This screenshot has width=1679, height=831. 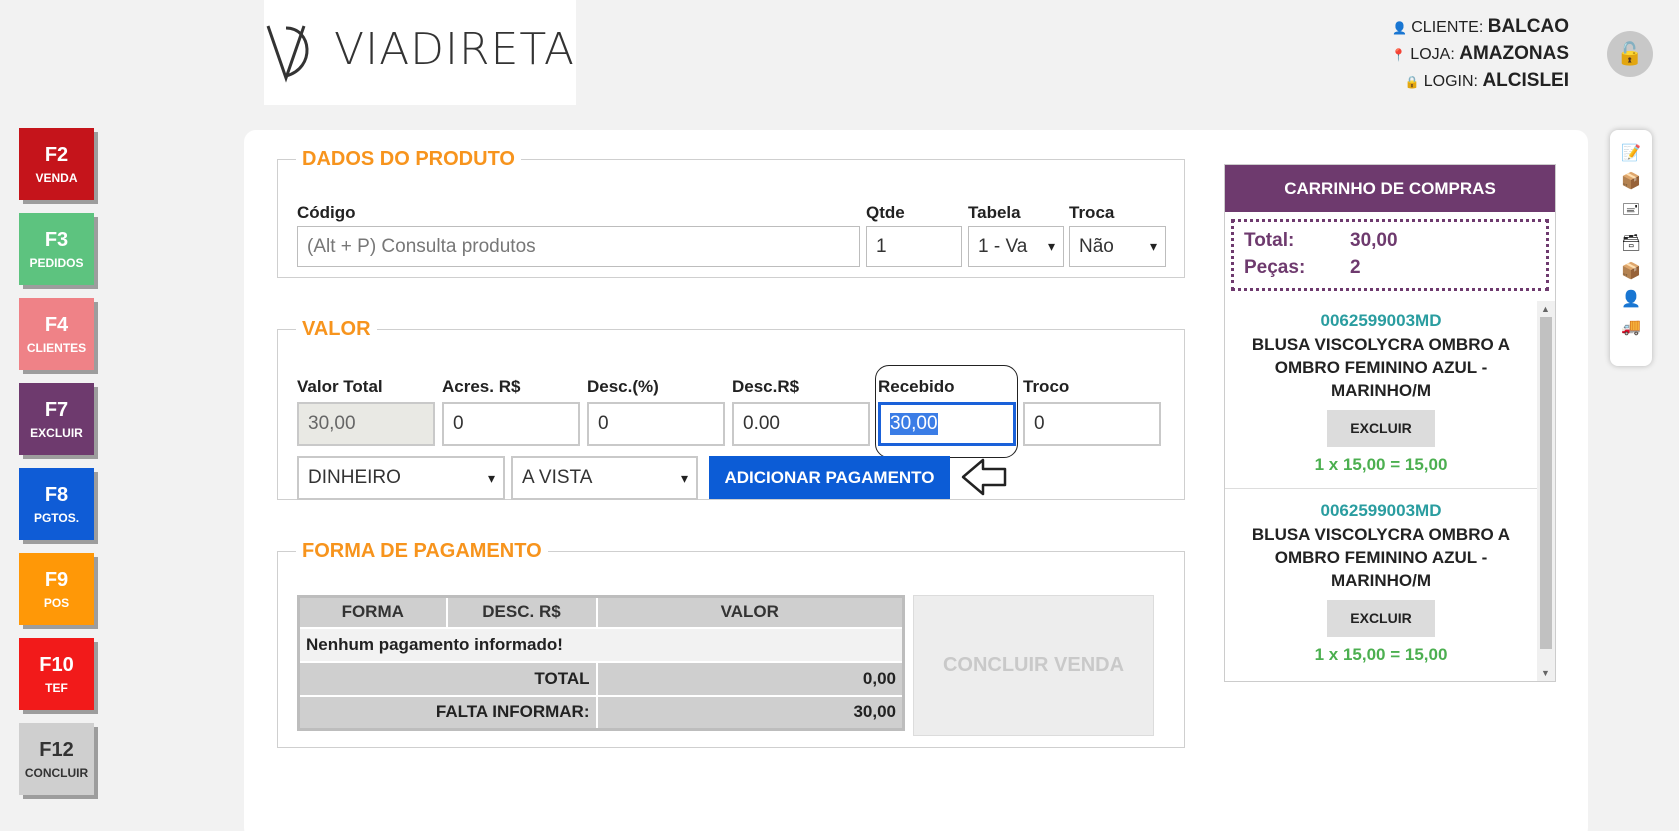 What do you see at coordinates (1631, 210) in the screenshot?
I see `stamp-icon: 🖃` at bounding box center [1631, 210].